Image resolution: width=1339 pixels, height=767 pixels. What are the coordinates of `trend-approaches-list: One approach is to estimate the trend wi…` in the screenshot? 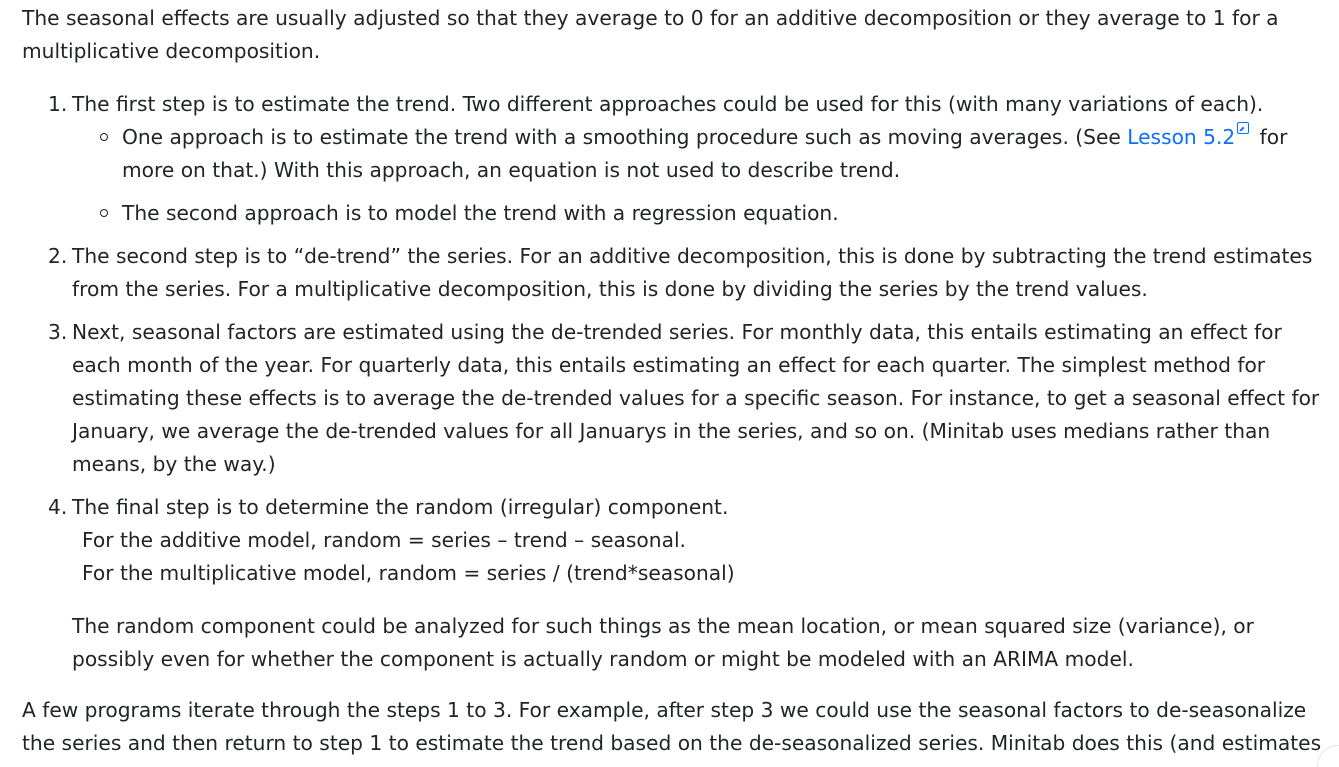 It's located at (702, 175).